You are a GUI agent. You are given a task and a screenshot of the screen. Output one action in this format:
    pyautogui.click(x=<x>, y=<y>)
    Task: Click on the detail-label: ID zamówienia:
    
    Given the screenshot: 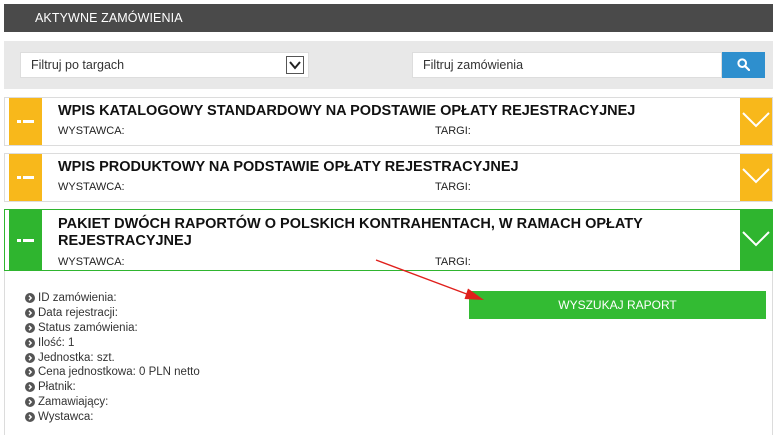 What is the action you would take?
    pyautogui.click(x=77, y=298)
    